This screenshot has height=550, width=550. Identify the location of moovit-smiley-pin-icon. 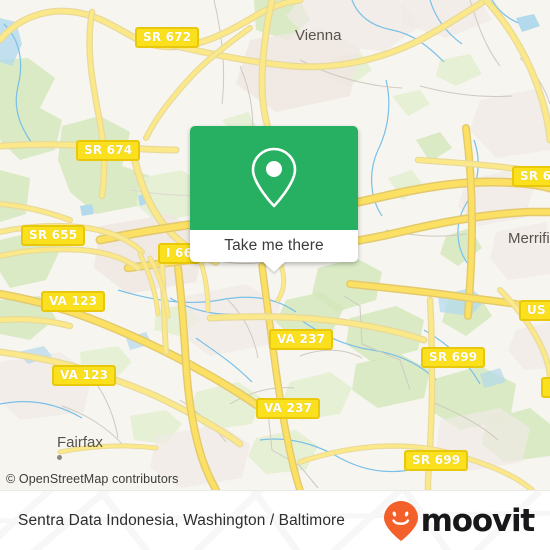
(400, 521).